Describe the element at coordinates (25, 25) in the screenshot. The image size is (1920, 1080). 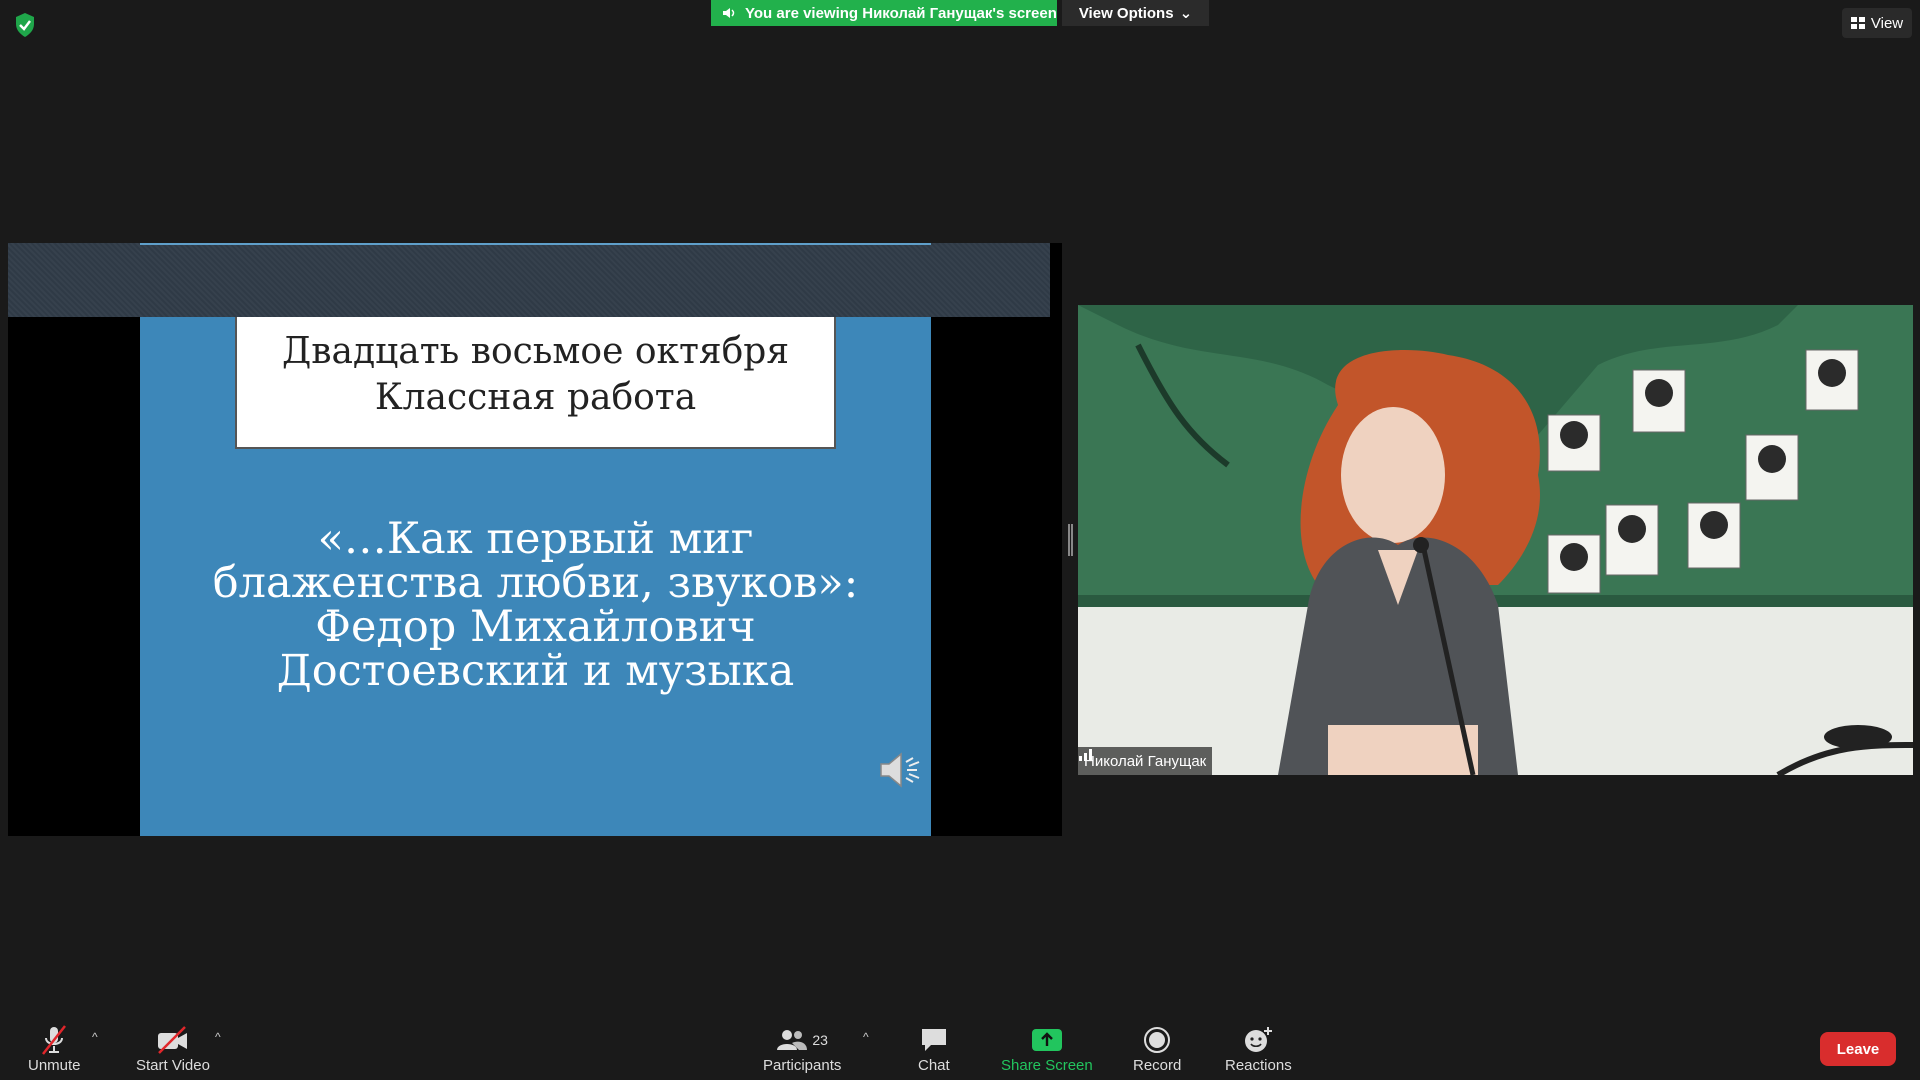
I see `security-shield-icon` at that location.